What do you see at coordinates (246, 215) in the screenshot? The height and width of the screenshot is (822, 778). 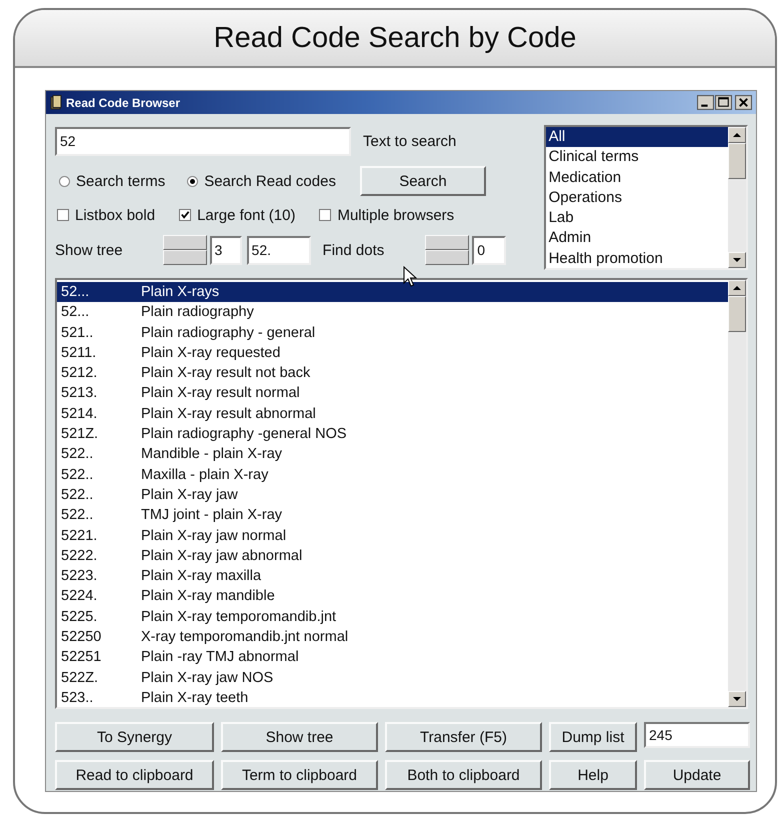 I see `checkbox-label: Large font (10)` at bounding box center [246, 215].